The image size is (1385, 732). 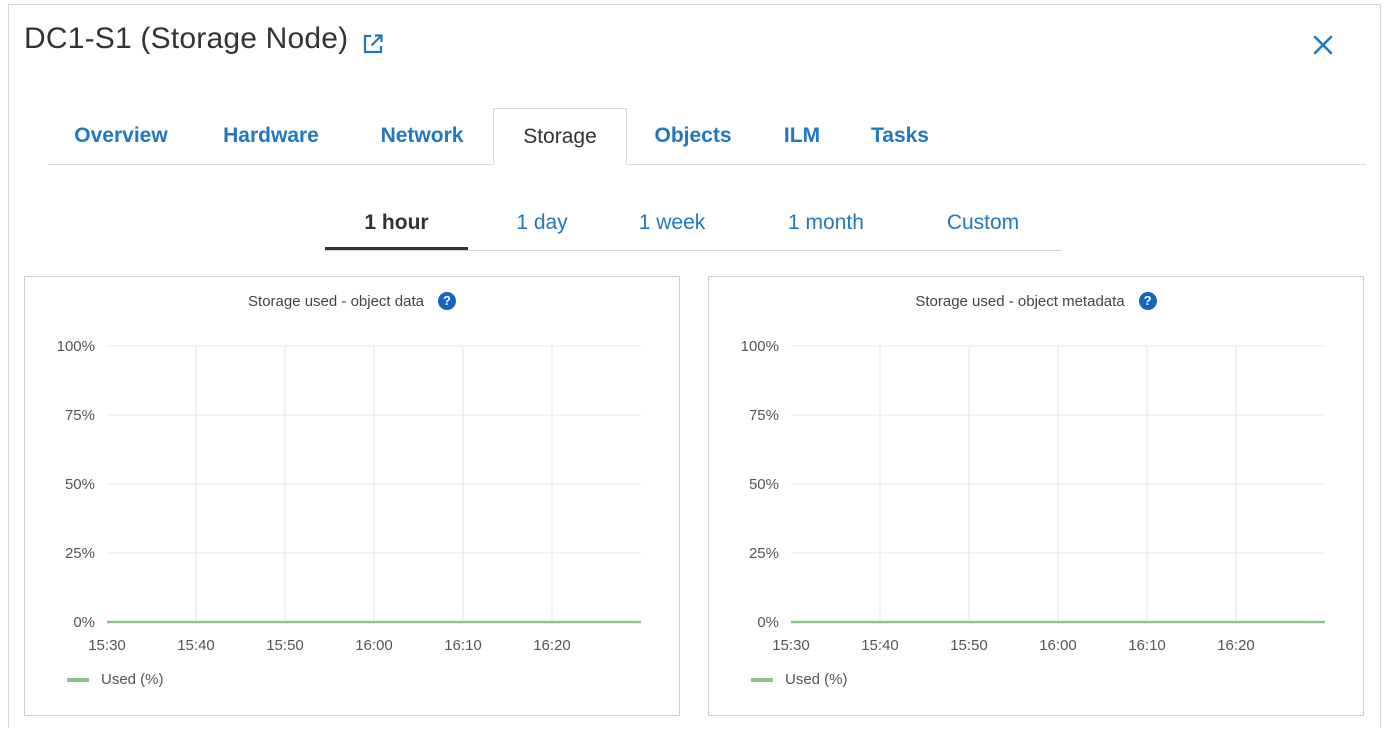 What do you see at coordinates (826, 225) in the screenshot?
I see `period-1-month: 1 month` at bounding box center [826, 225].